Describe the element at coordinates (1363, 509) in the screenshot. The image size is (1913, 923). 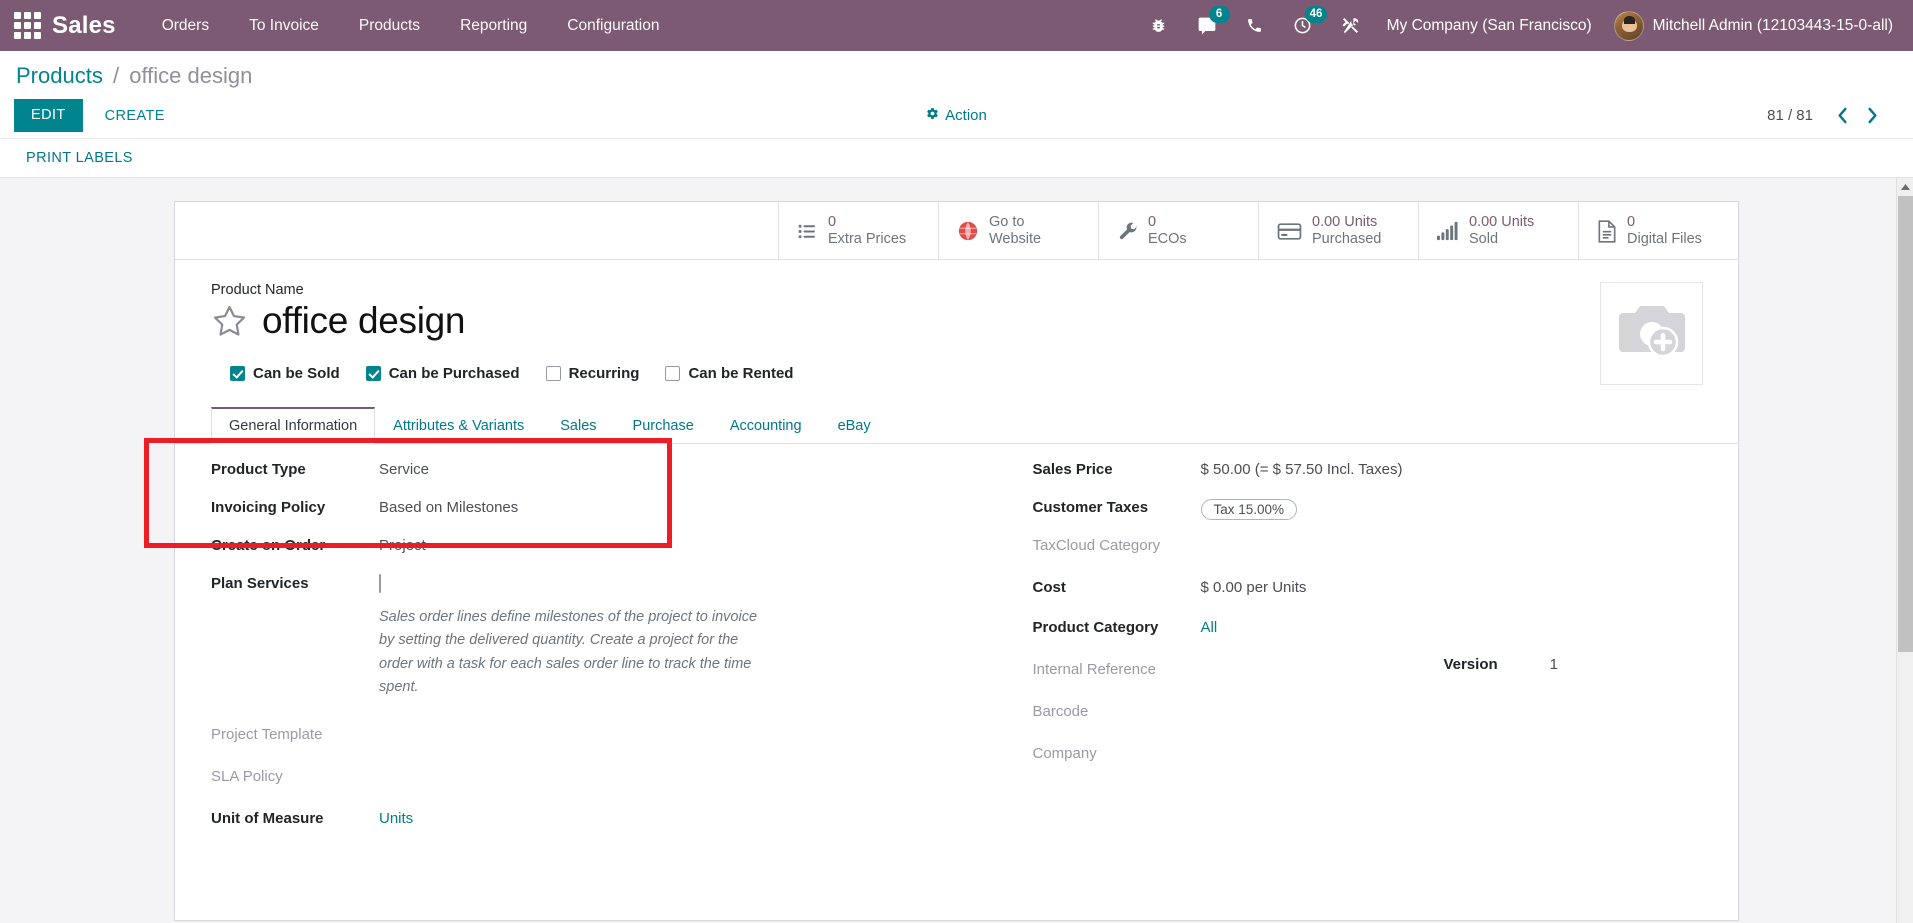
I see `field-customer-taxes: Customer Taxes Tax 15.00%` at that location.